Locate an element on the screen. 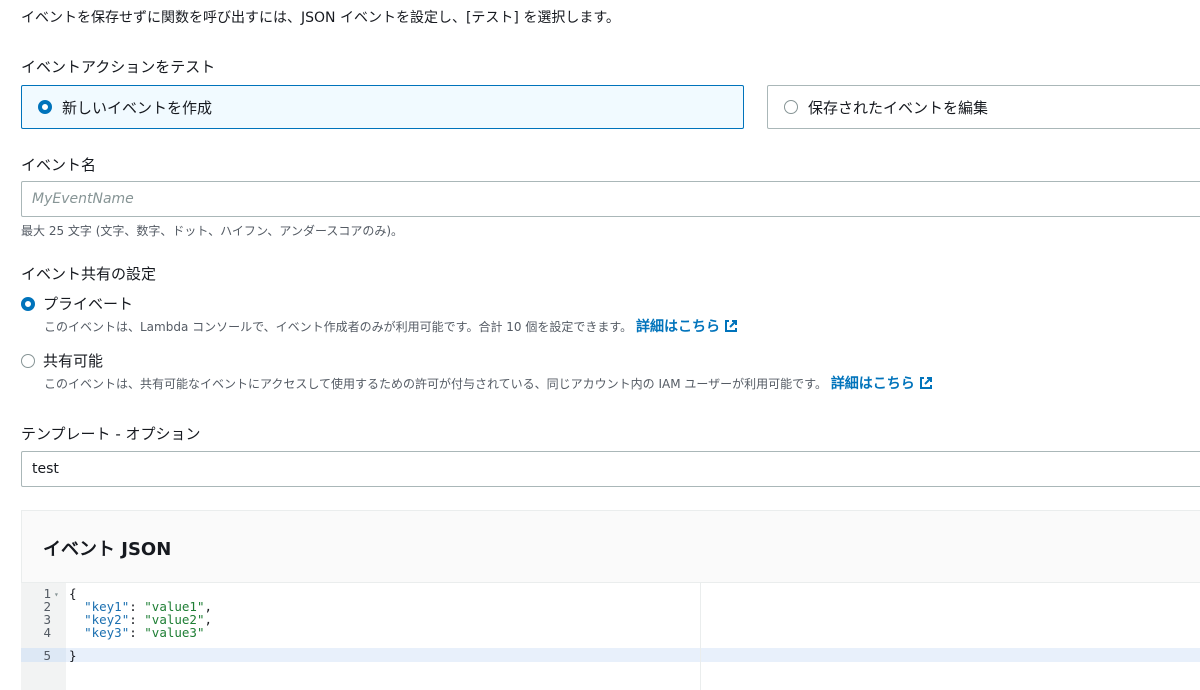 The height and width of the screenshot is (690, 1200). shareable-learn-more-text: 詳細はこちら is located at coordinates (872, 384).